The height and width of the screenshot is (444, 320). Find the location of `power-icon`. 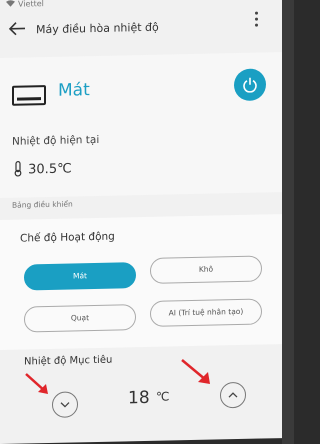

power-icon is located at coordinates (250, 85).